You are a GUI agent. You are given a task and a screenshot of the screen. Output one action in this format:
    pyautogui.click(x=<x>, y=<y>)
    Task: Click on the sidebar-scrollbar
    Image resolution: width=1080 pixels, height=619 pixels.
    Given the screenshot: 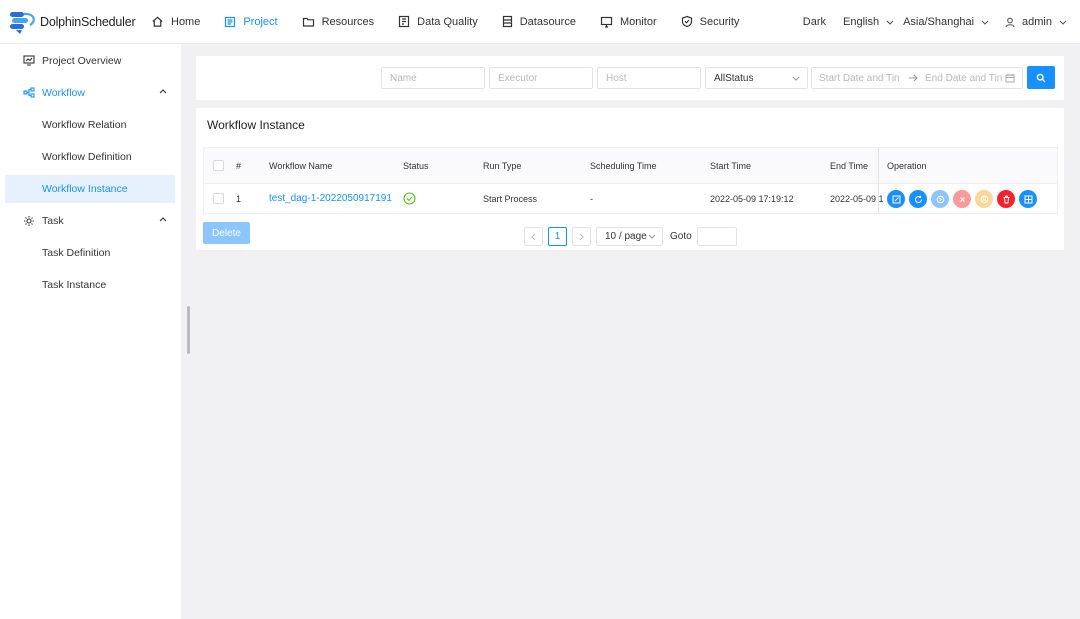 What is the action you would take?
    pyautogui.click(x=188, y=330)
    